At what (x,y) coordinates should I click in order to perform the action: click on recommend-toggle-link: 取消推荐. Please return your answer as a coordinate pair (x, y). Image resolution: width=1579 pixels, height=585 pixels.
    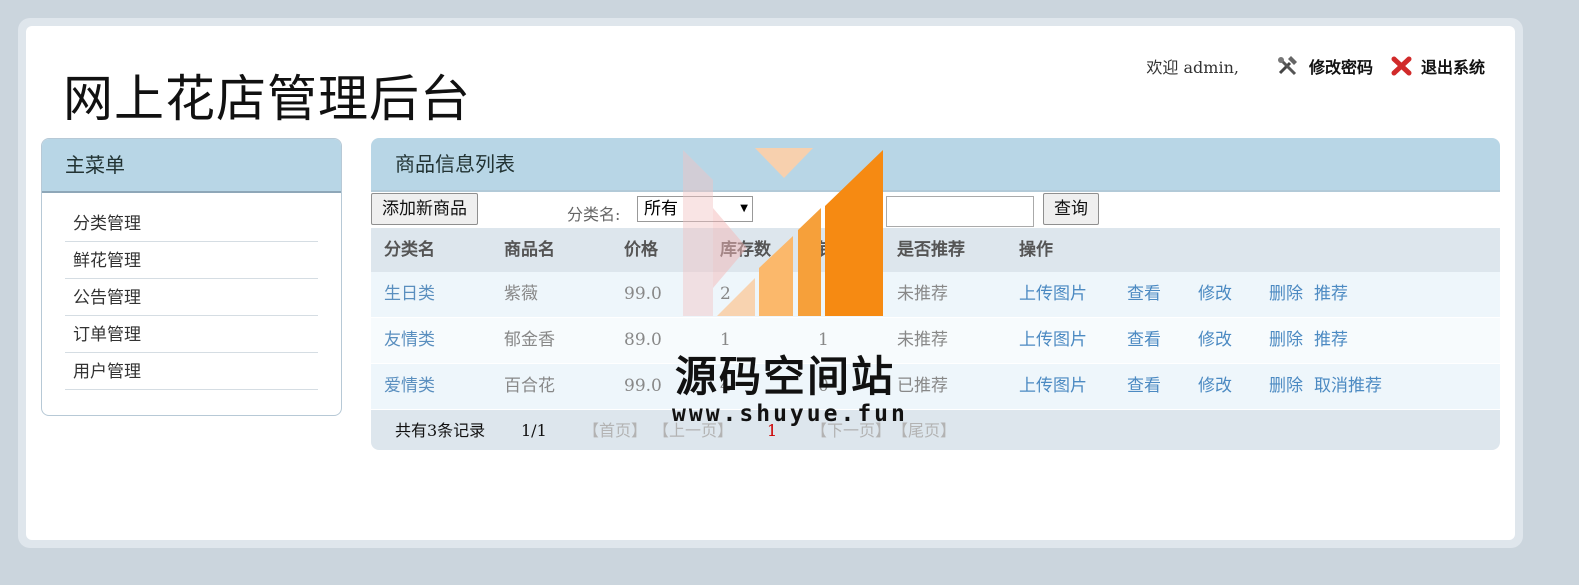
    Looking at the image, I should click on (1348, 386).